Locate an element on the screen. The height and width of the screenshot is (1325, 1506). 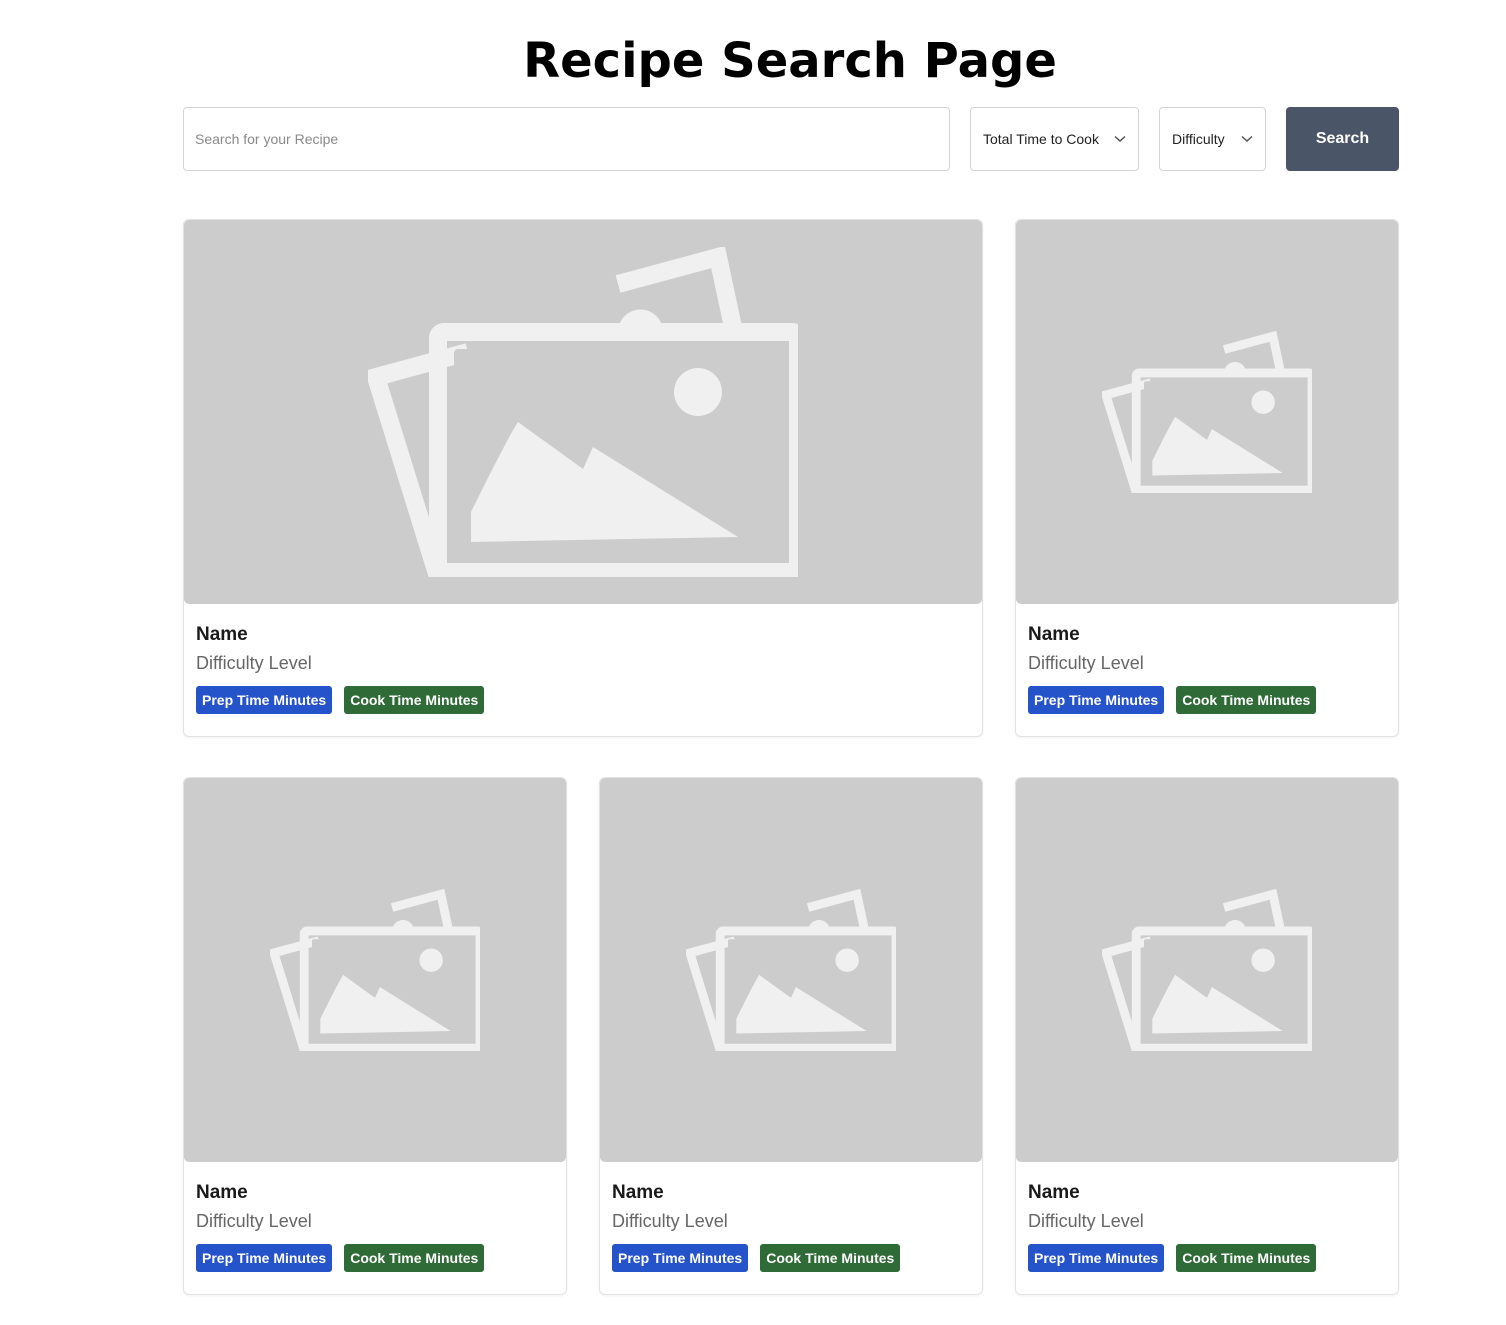
difficulty-select-label: Difficulty is located at coordinates (1198, 139).